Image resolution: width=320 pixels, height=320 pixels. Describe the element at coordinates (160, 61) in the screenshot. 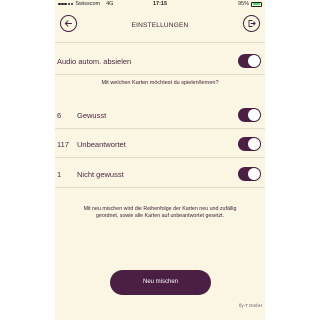

I see `audio-autoplay-row: Audio autom. absielen` at that location.